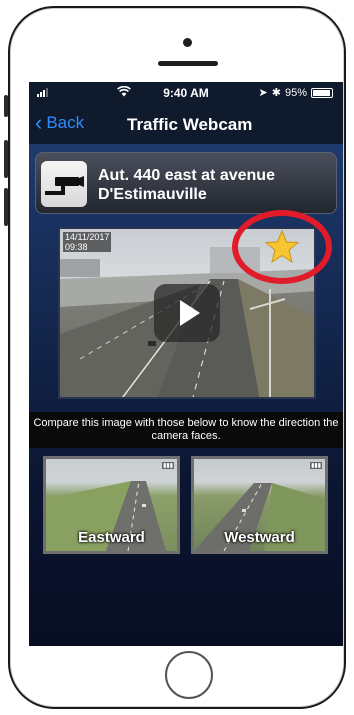 The image size is (354, 715). I want to click on home-button, so click(189, 675).